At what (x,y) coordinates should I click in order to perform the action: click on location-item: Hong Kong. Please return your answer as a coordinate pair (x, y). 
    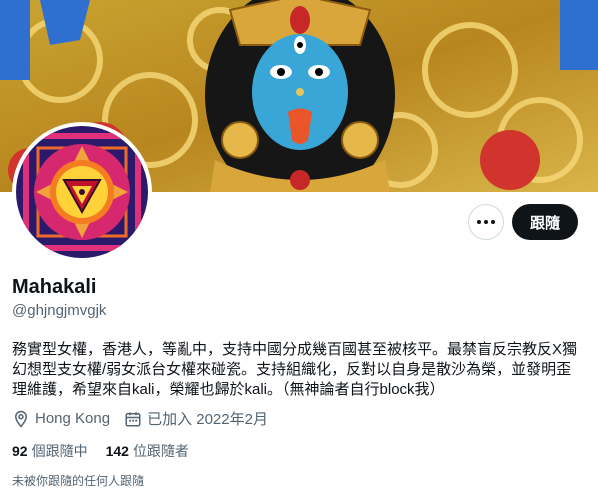
    Looking at the image, I should click on (61, 419).